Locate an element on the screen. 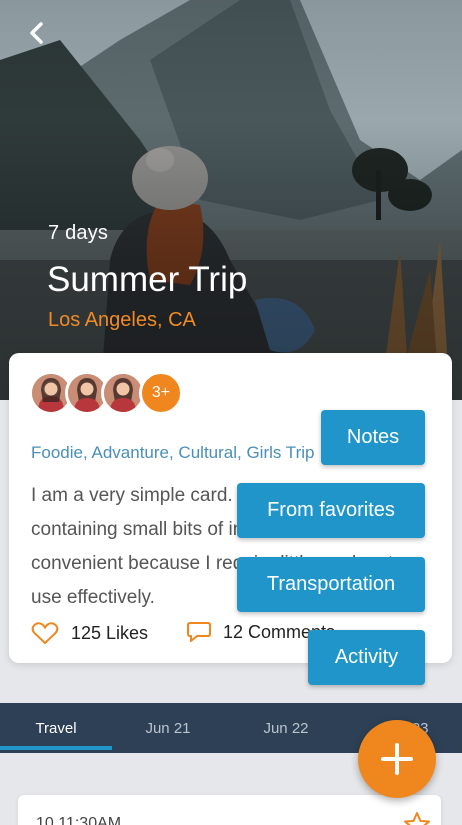 The width and height of the screenshot is (462, 825). favorite-toggle is located at coordinates (417, 818).